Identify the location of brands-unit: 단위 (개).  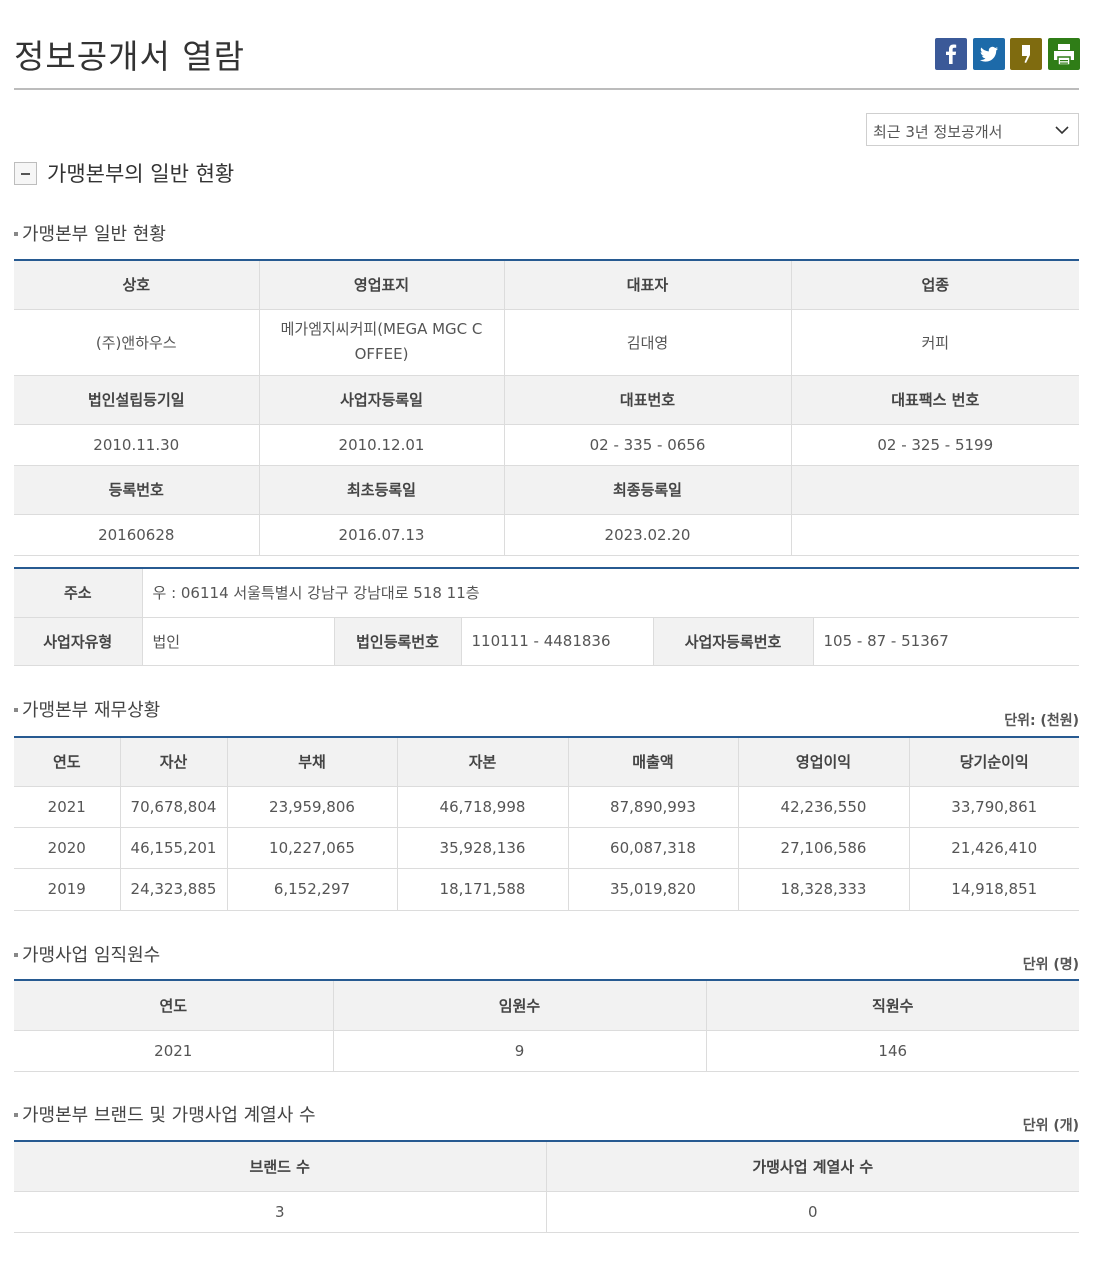
(1050, 1126).